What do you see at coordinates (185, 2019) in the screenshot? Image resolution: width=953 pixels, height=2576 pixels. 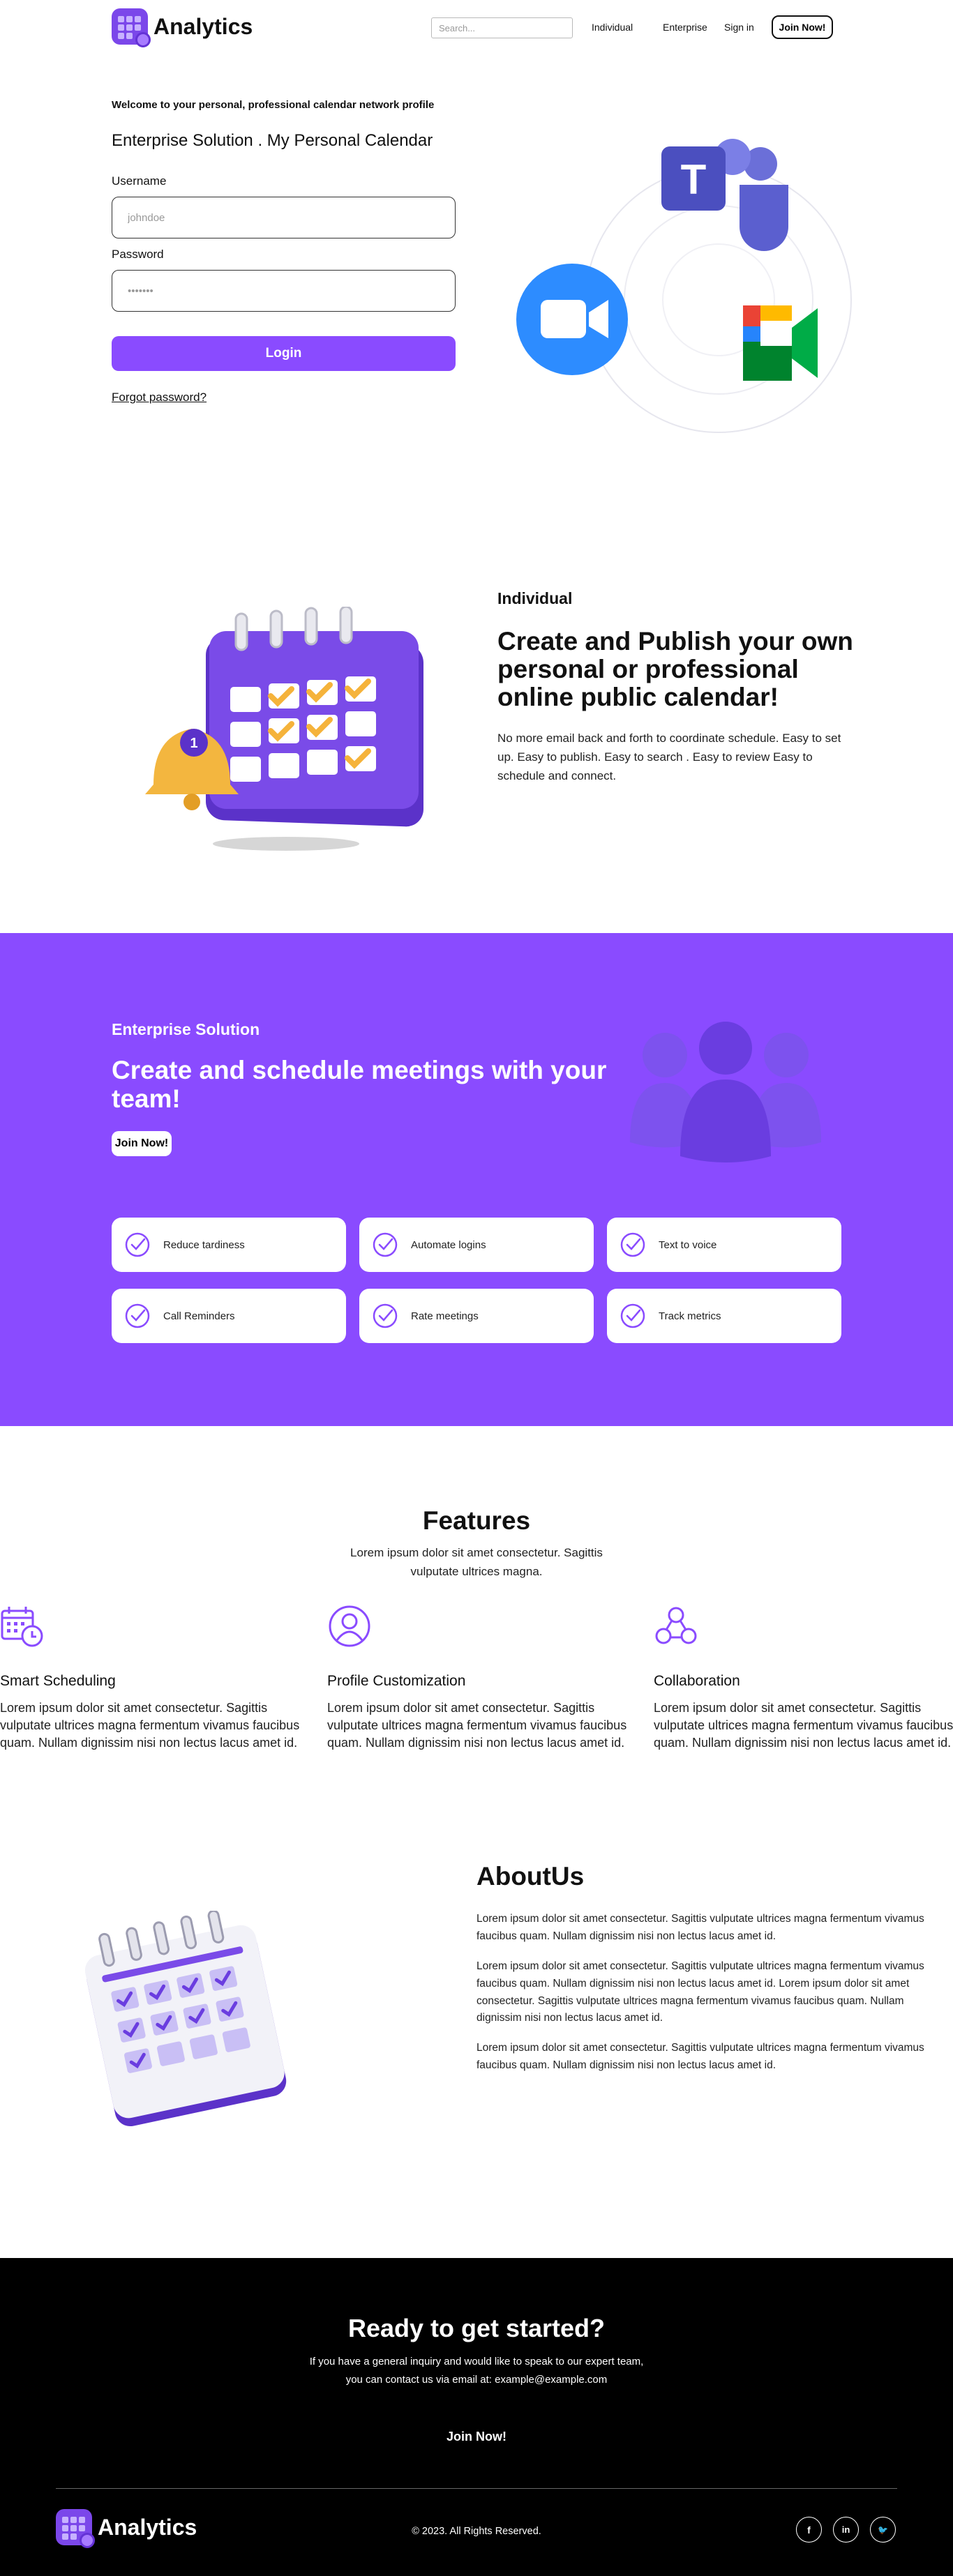 I see `calendar-checklist-illustration` at bounding box center [185, 2019].